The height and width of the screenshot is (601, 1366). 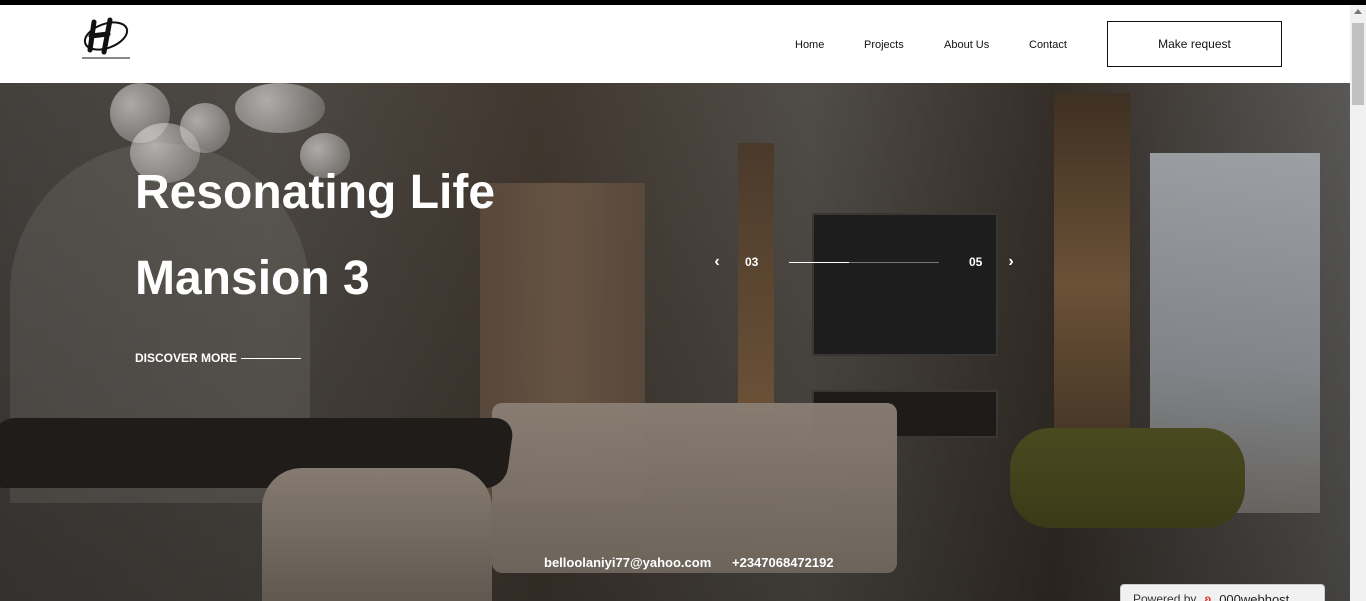 I want to click on armchair-decor, so click(x=1127, y=478).